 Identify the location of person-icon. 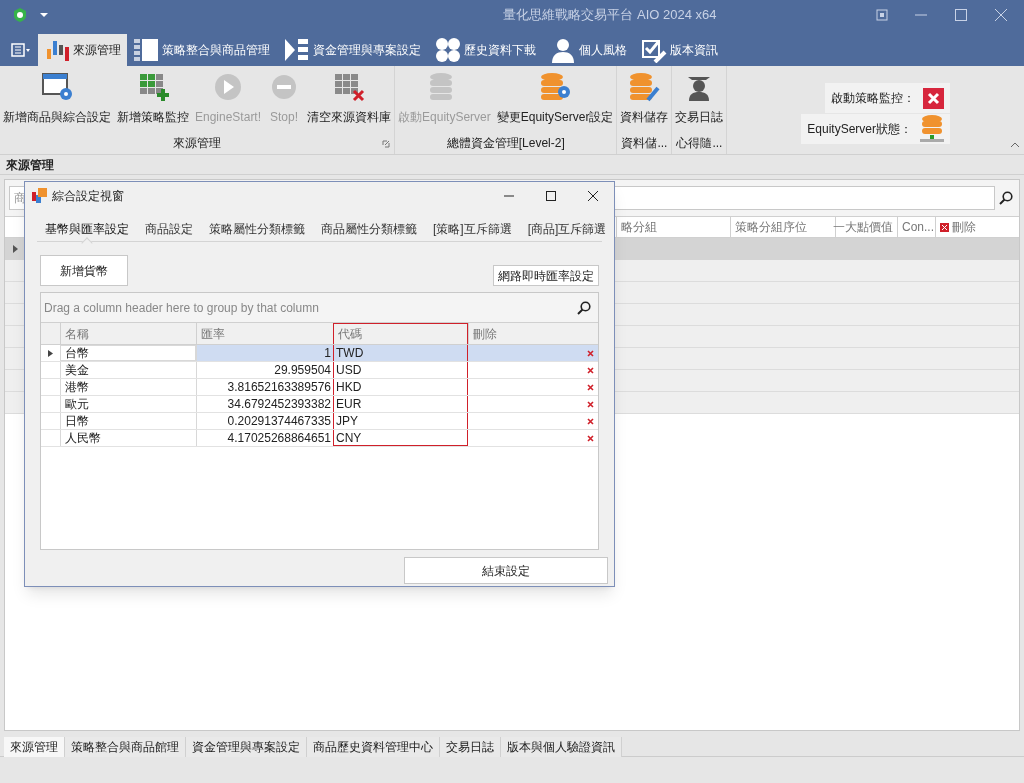
(563, 50).